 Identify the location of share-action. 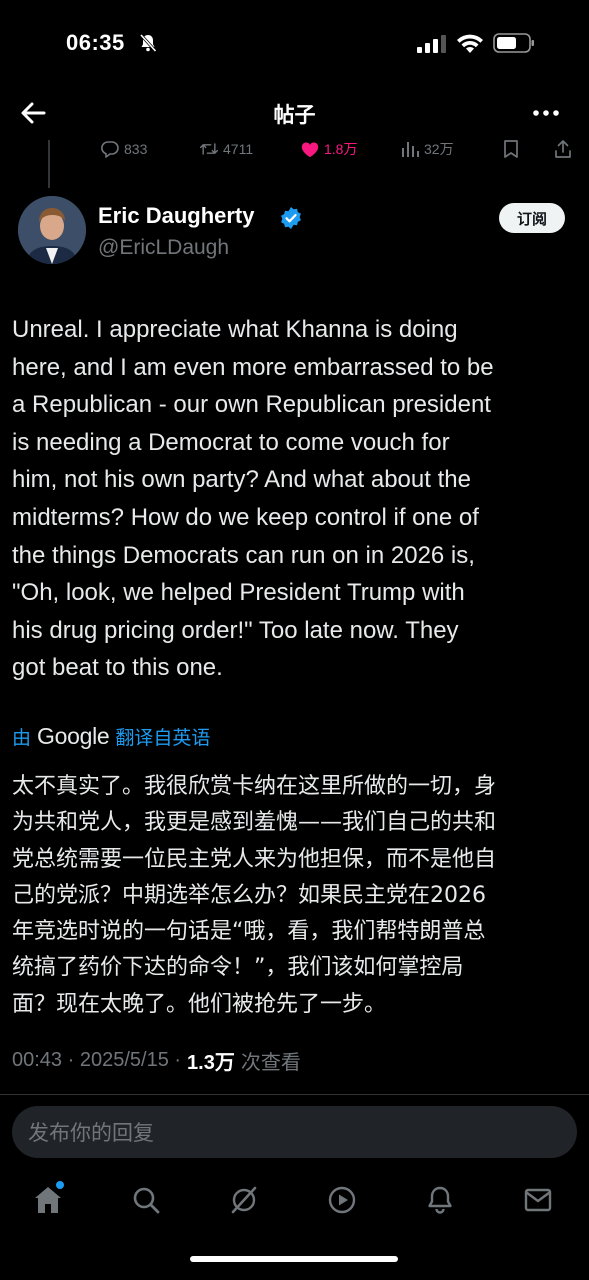
(565, 149).